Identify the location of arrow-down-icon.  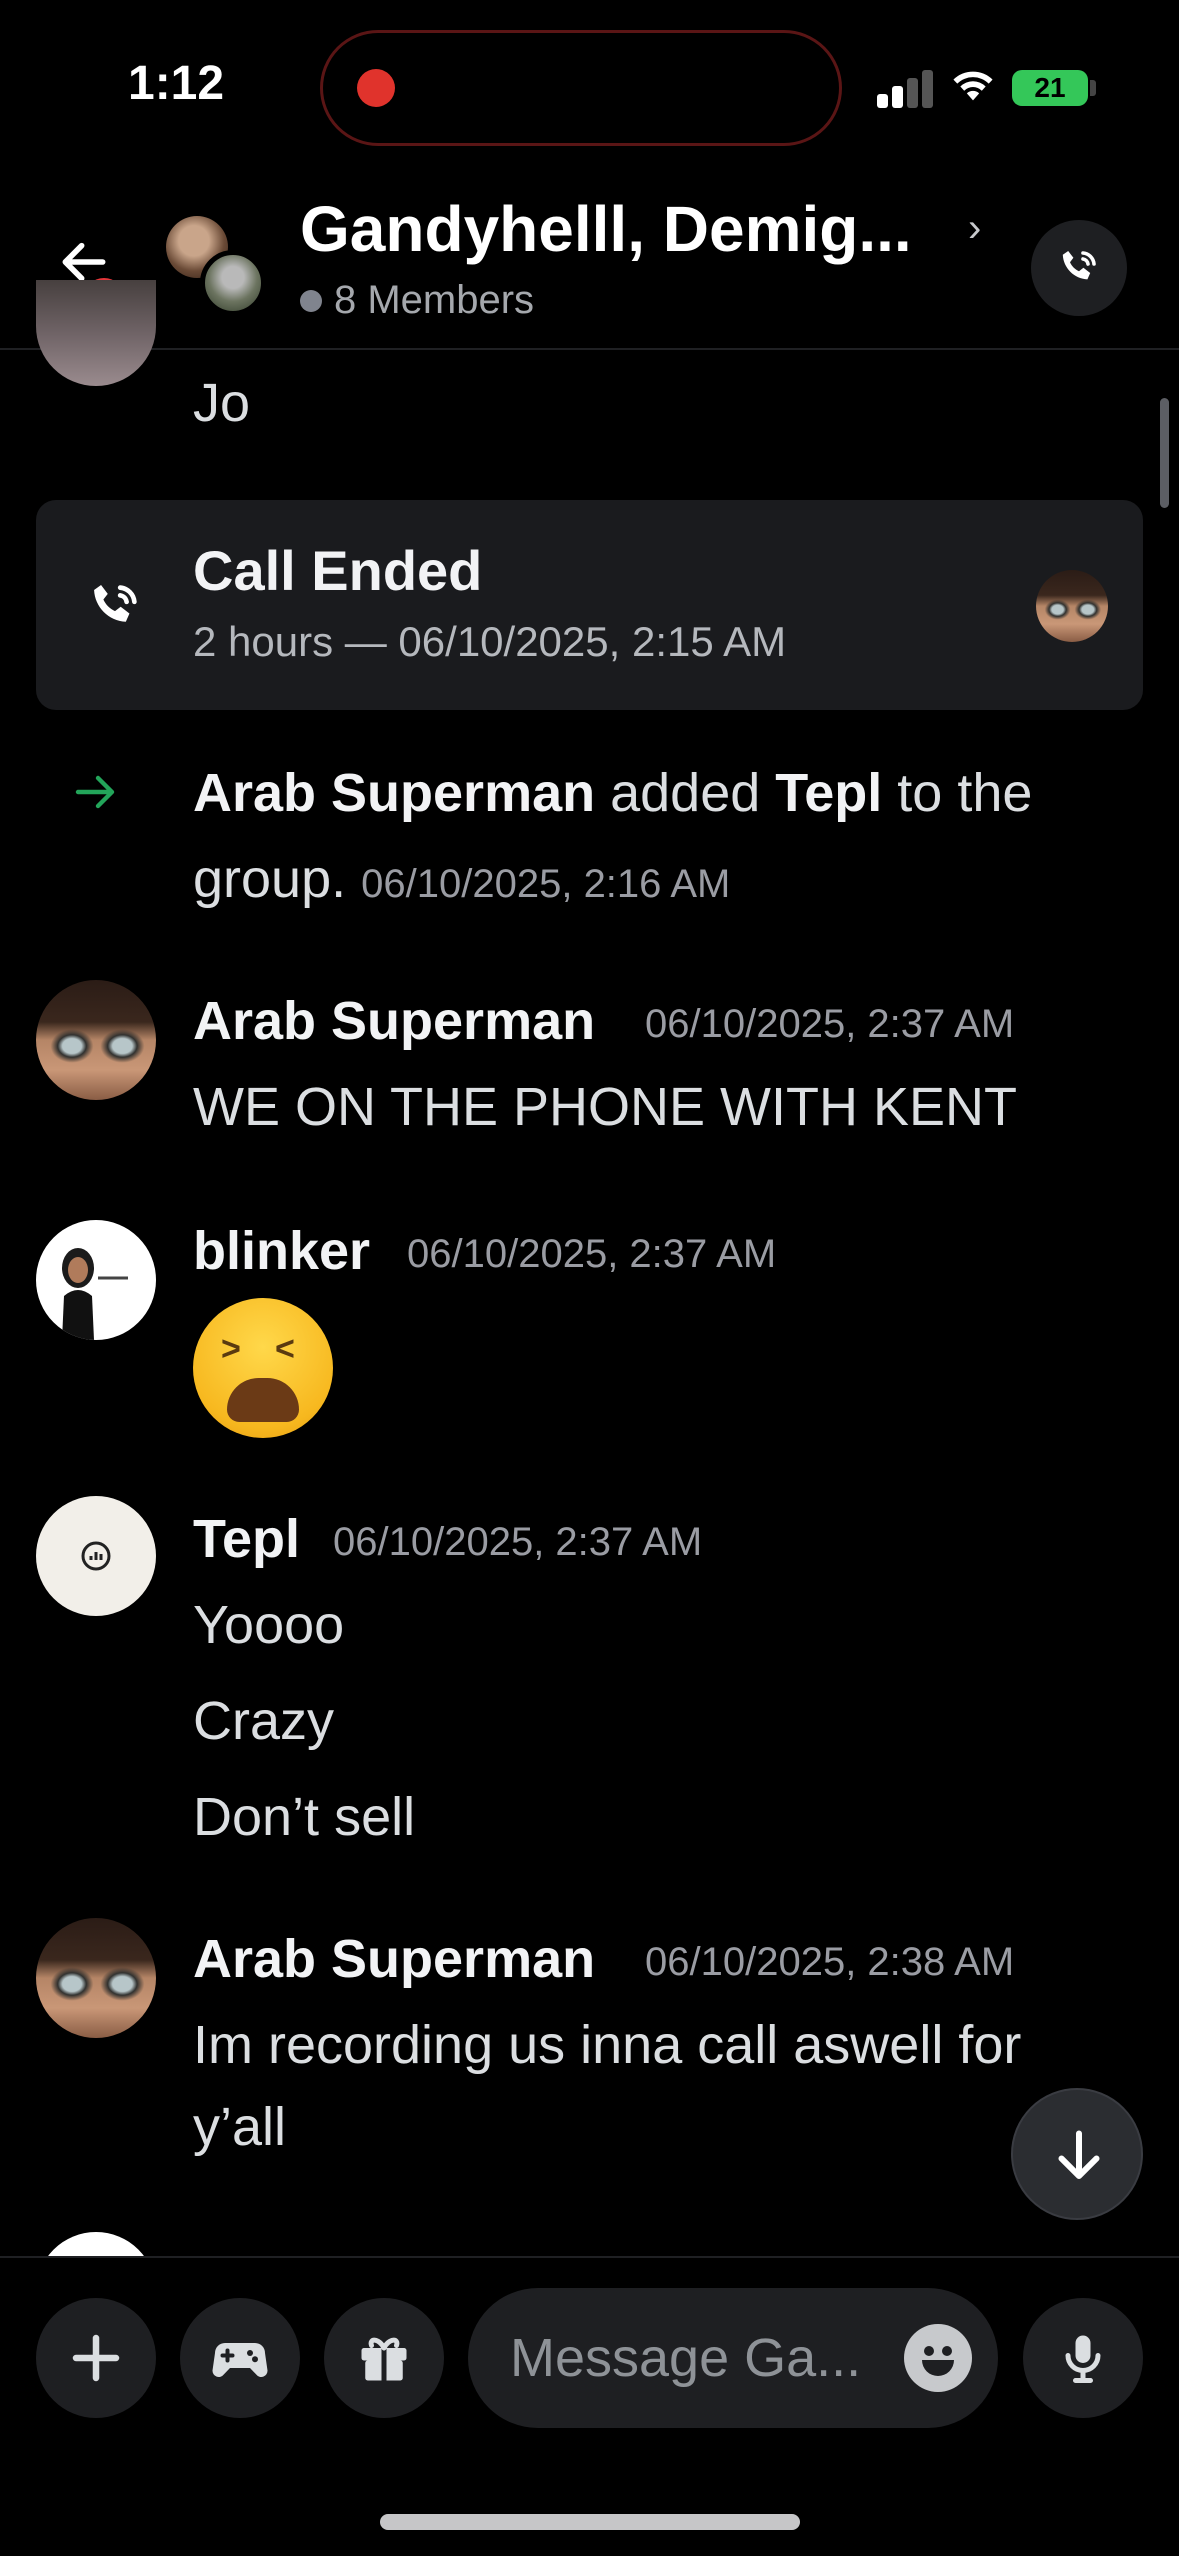
(1079, 2154).